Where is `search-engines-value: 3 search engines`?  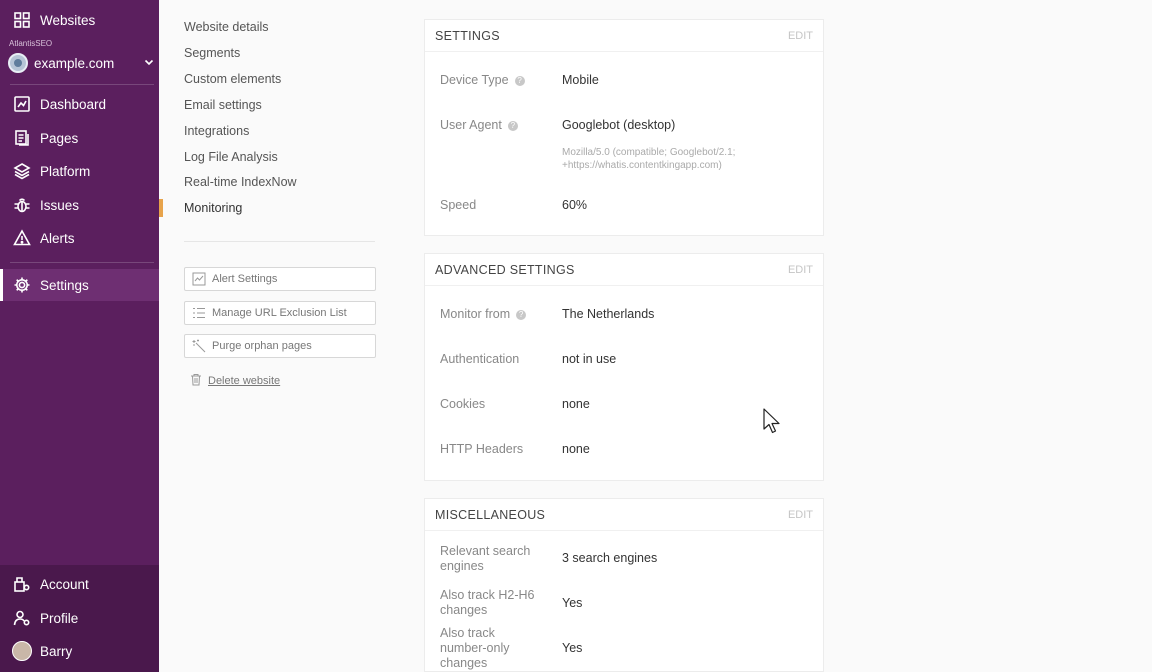 search-engines-value: 3 search engines is located at coordinates (610, 558).